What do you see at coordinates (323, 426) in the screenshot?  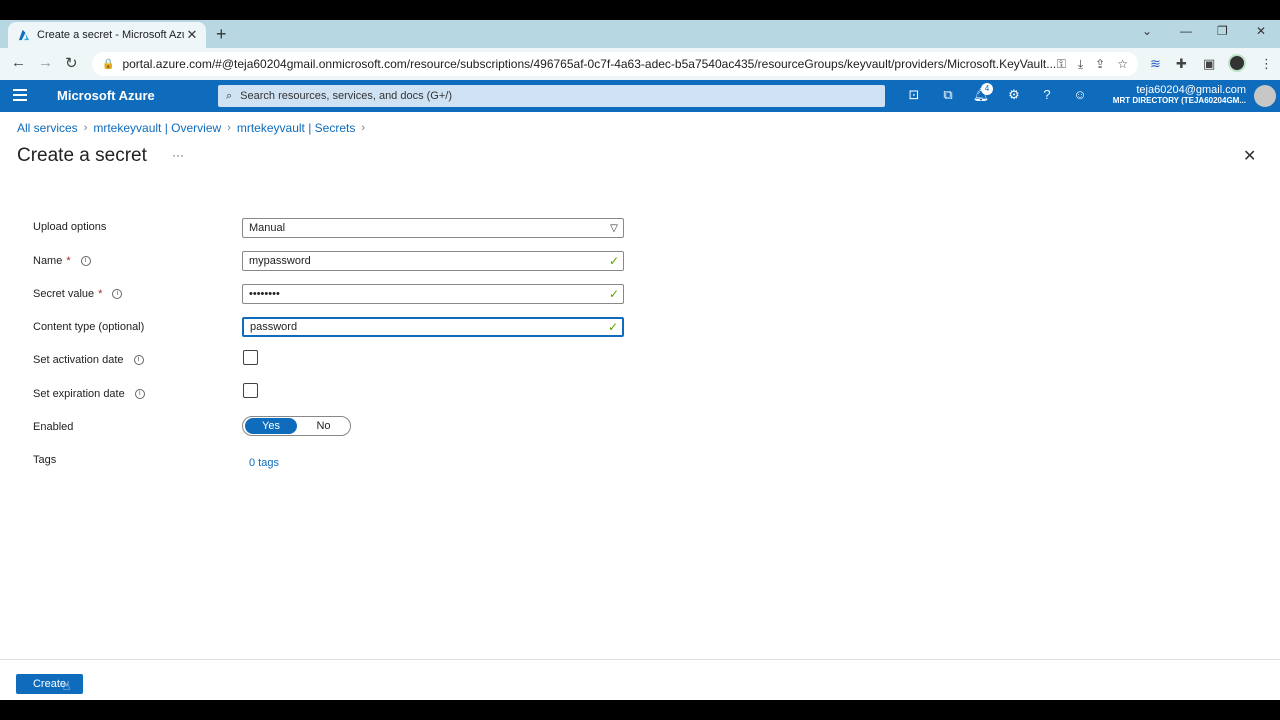 I see `enabled-no-option: No` at bounding box center [323, 426].